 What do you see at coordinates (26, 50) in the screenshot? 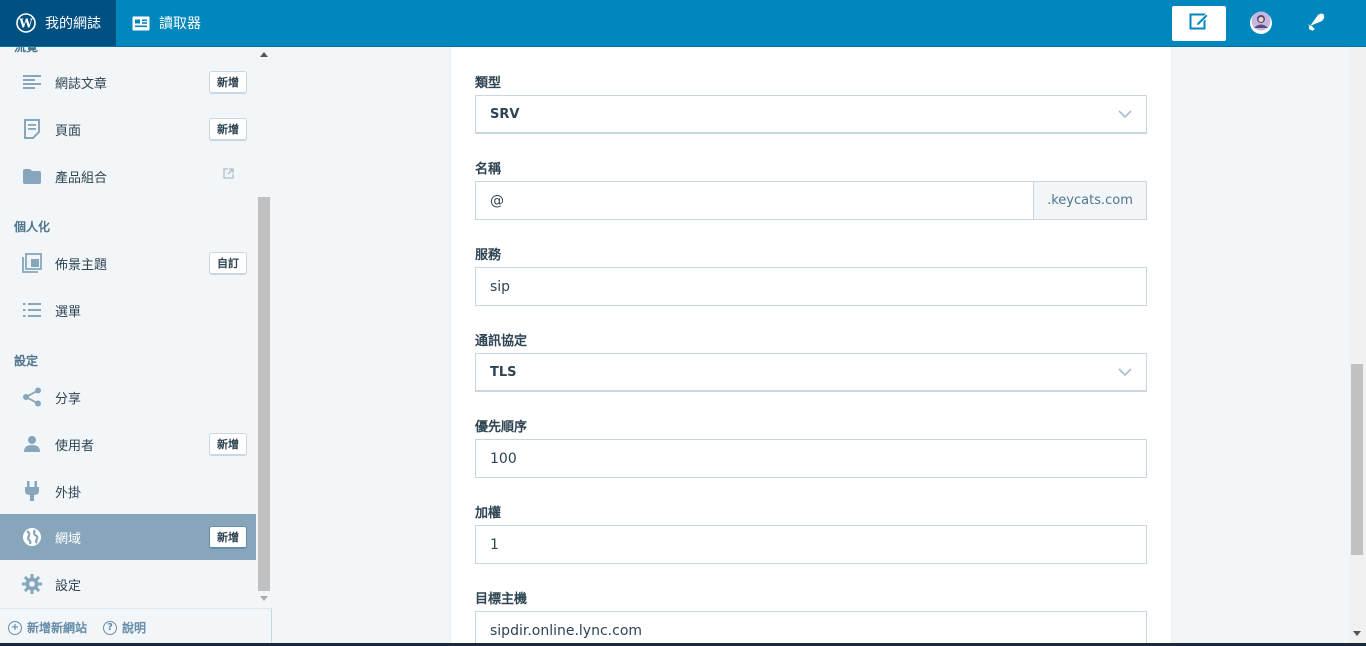
I see `sidebar-heading-manage: 流覽` at bounding box center [26, 50].